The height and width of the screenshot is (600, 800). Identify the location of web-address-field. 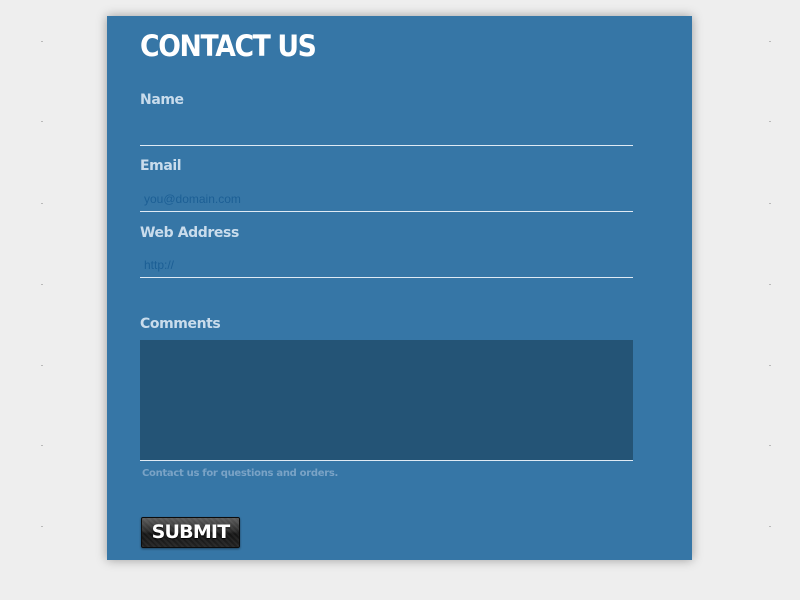
(386, 265).